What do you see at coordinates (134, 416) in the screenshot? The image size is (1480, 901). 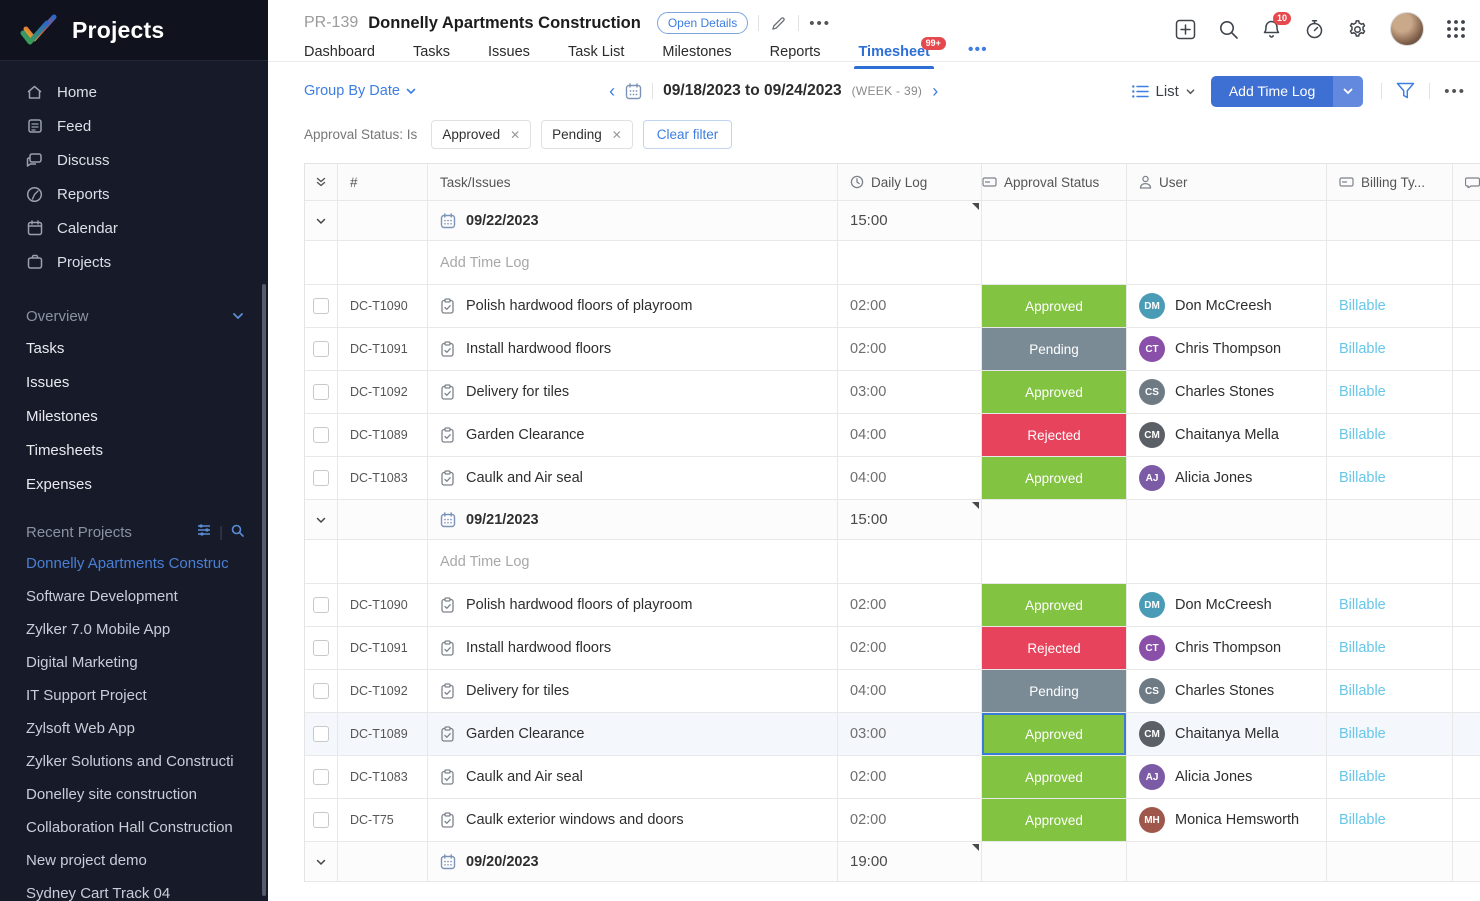 I see `sidebar-item-milestones: Milestones` at bounding box center [134, 416].